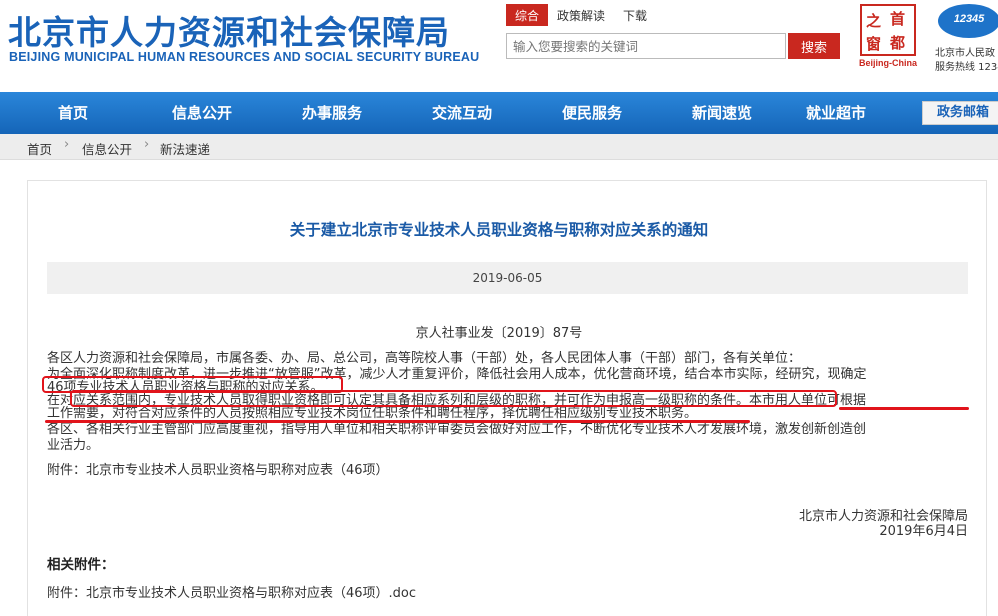 The width and height of the screenshot is (998, 616). What do you see at coordinates (968, 21) in the screenshot?
I see `hotline-badge-icon: 12345` at bounding box center [968, 21].